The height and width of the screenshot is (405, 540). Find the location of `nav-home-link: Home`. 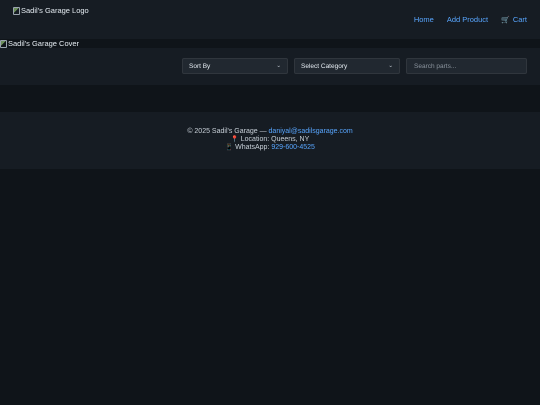

nav-home-link: Home is located at coordinates (424, 19).